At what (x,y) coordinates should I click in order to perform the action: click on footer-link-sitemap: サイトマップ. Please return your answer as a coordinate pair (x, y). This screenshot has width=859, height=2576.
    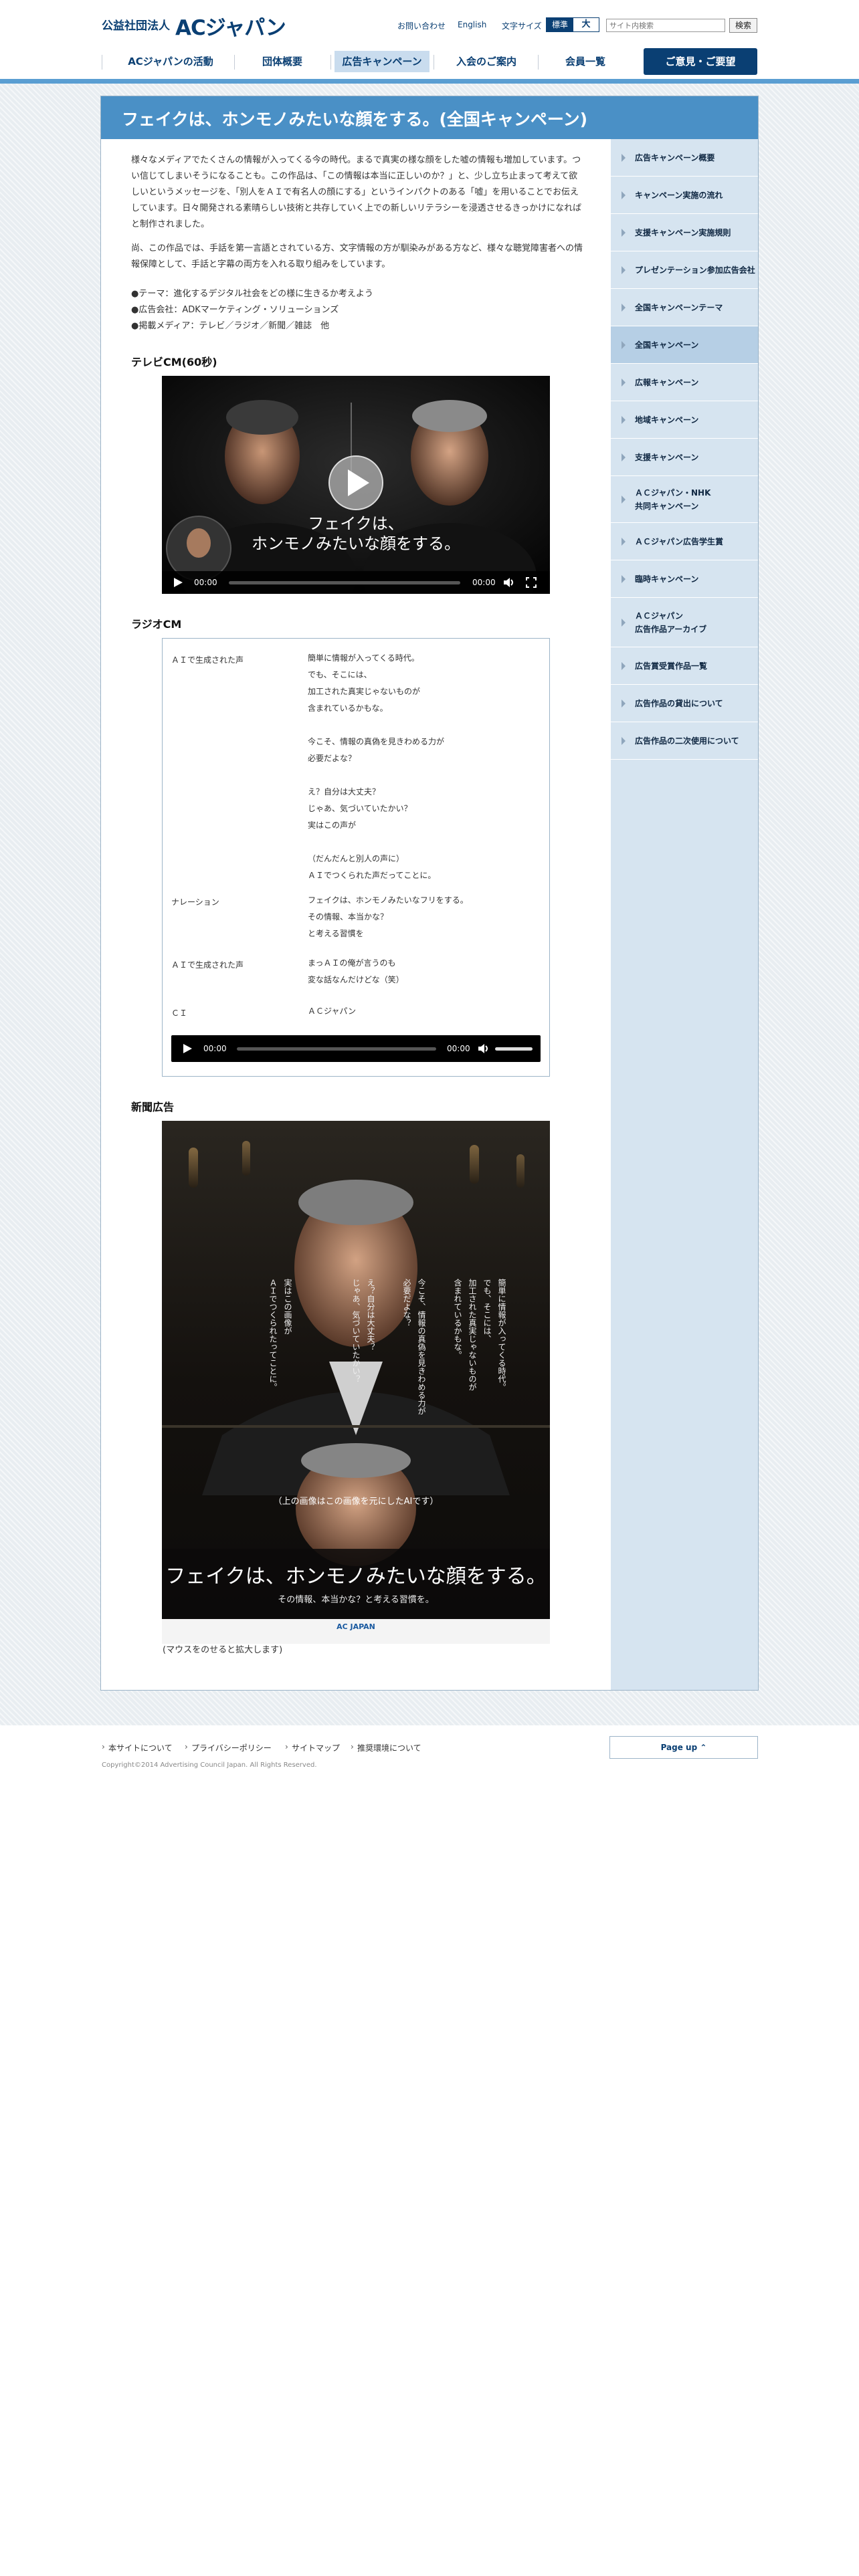
    Looking at the image, I should click on (316, 1747).